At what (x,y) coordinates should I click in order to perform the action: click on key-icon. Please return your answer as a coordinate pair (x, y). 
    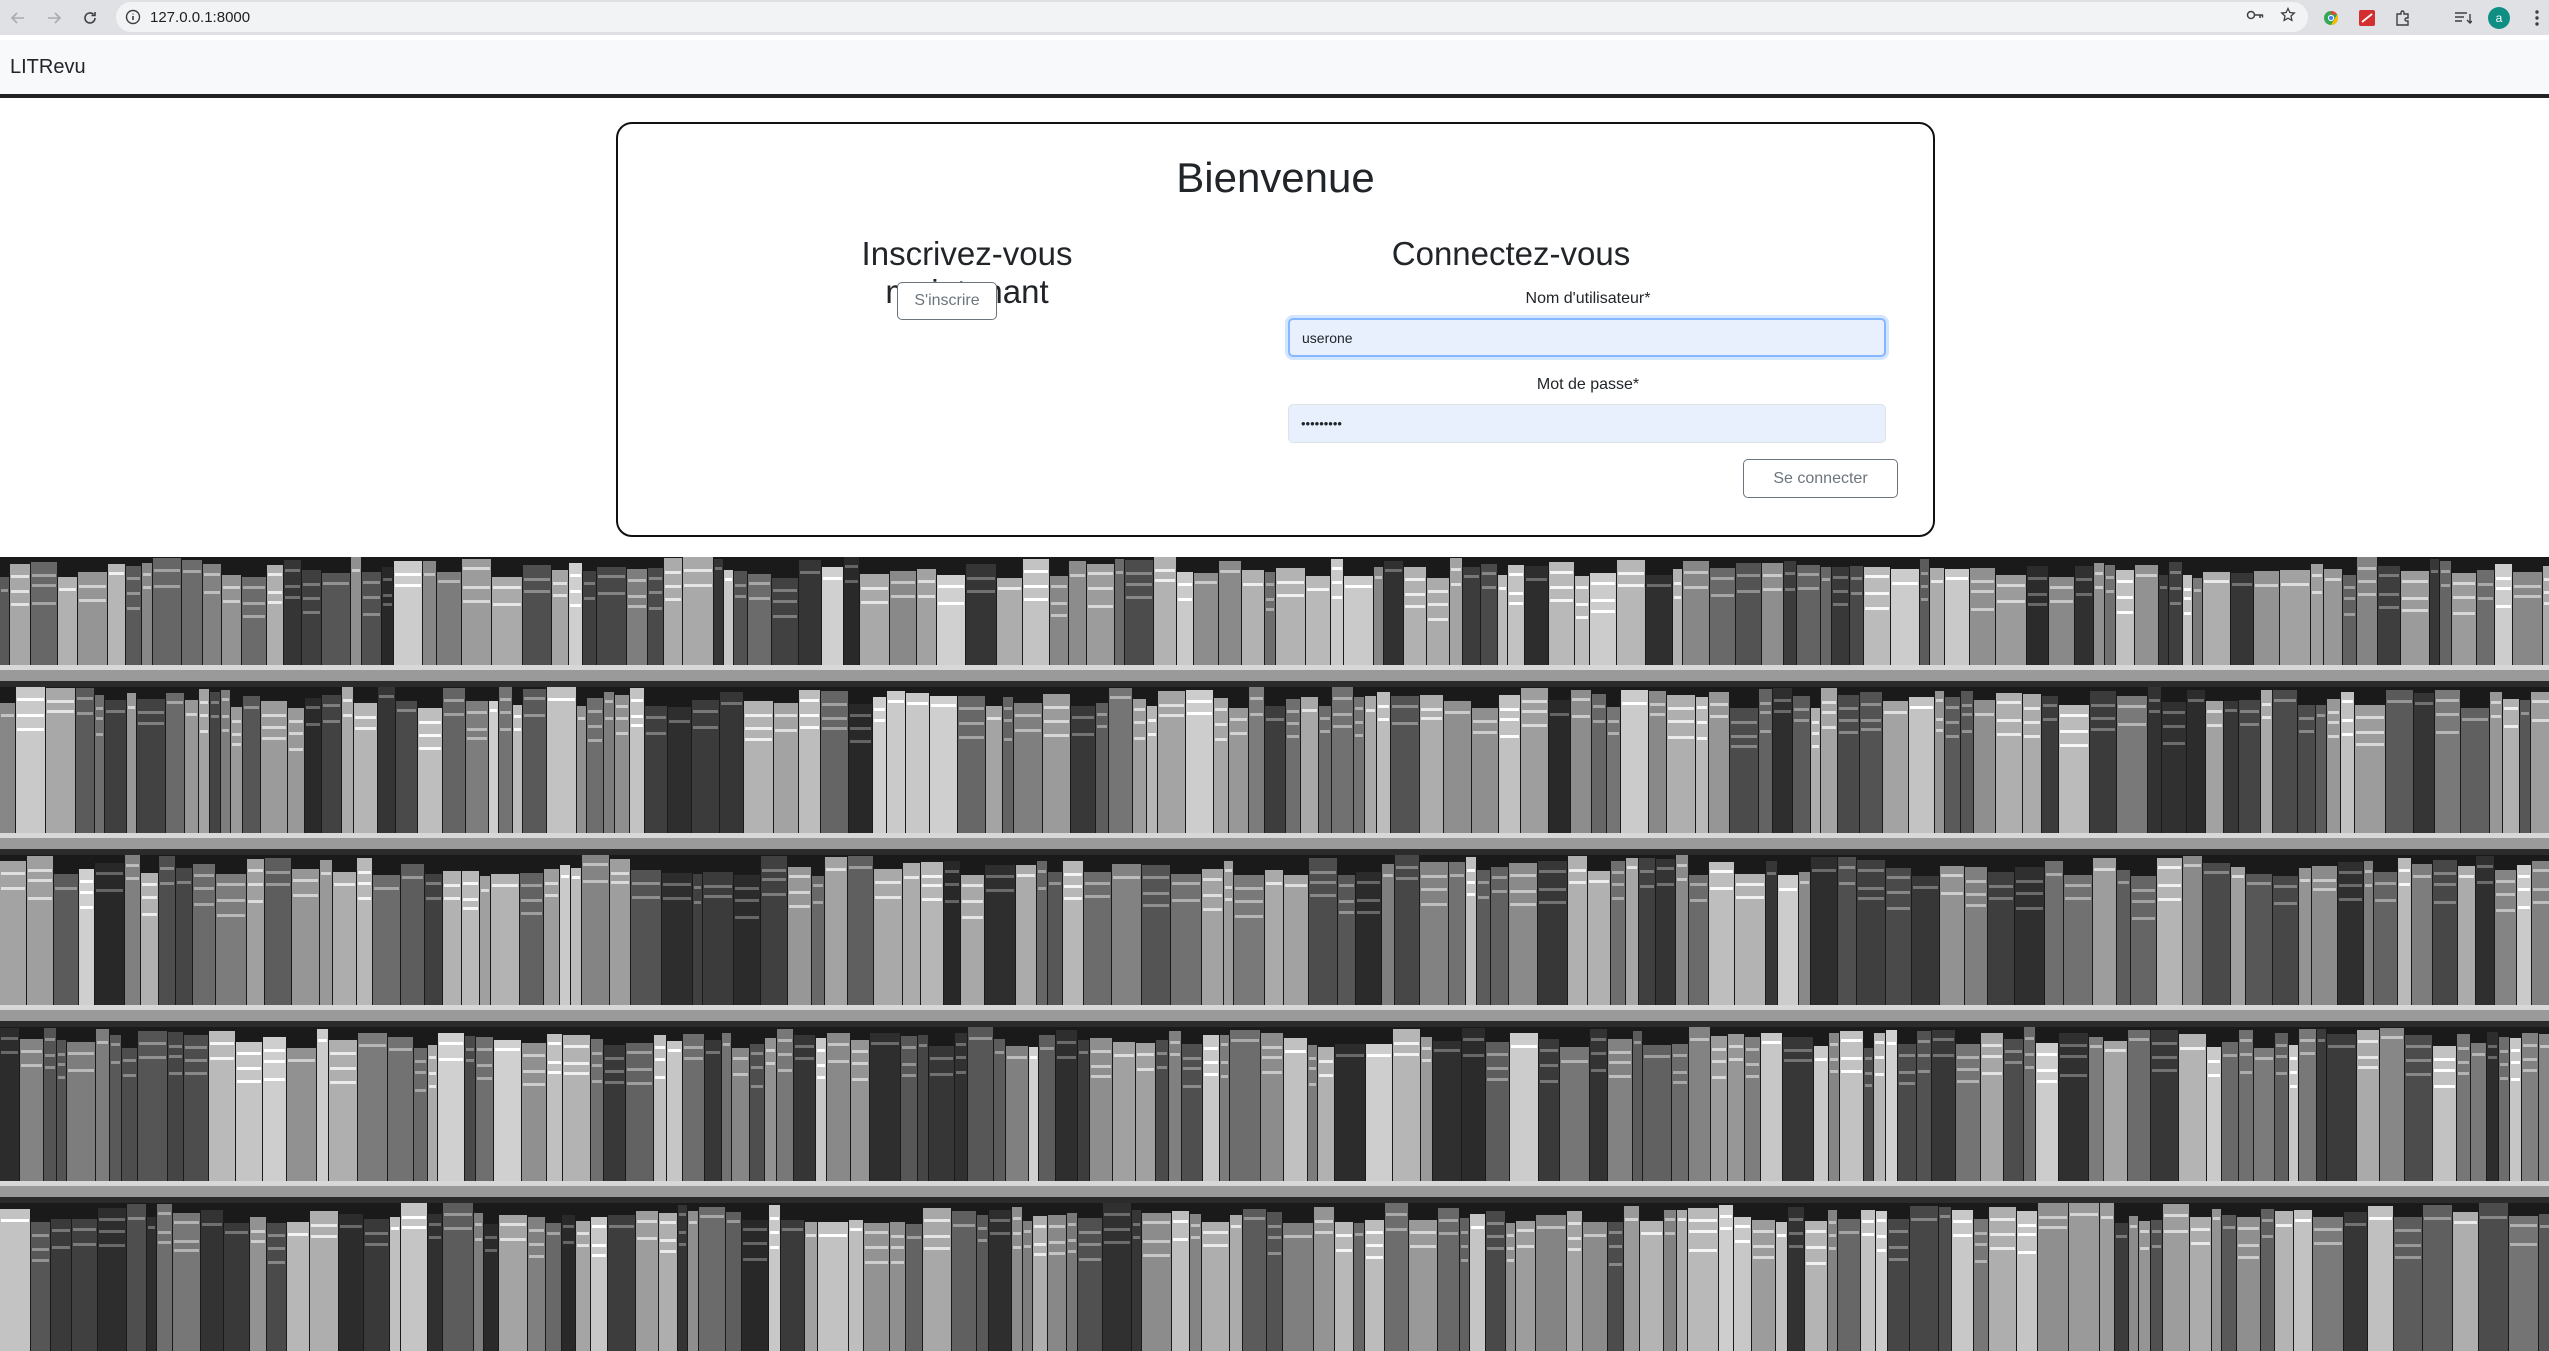
    Looking at the image, I should click on (2255, 17).